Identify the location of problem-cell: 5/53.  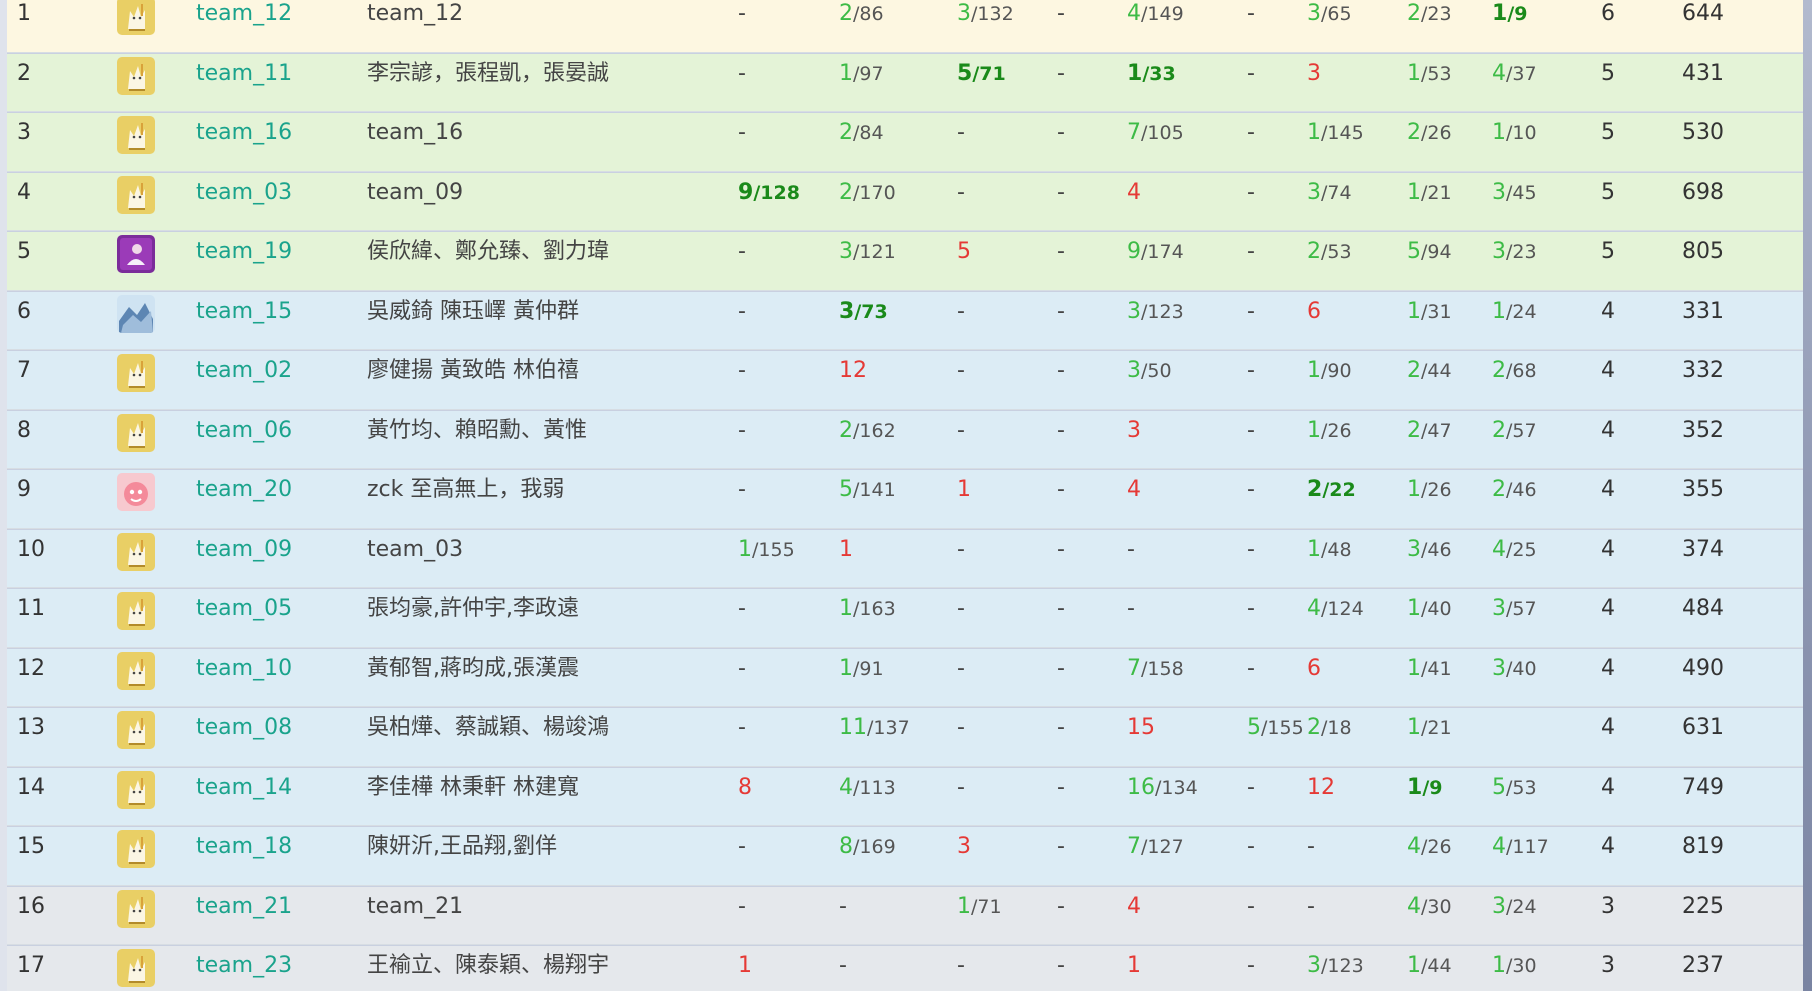
(1514, 797).